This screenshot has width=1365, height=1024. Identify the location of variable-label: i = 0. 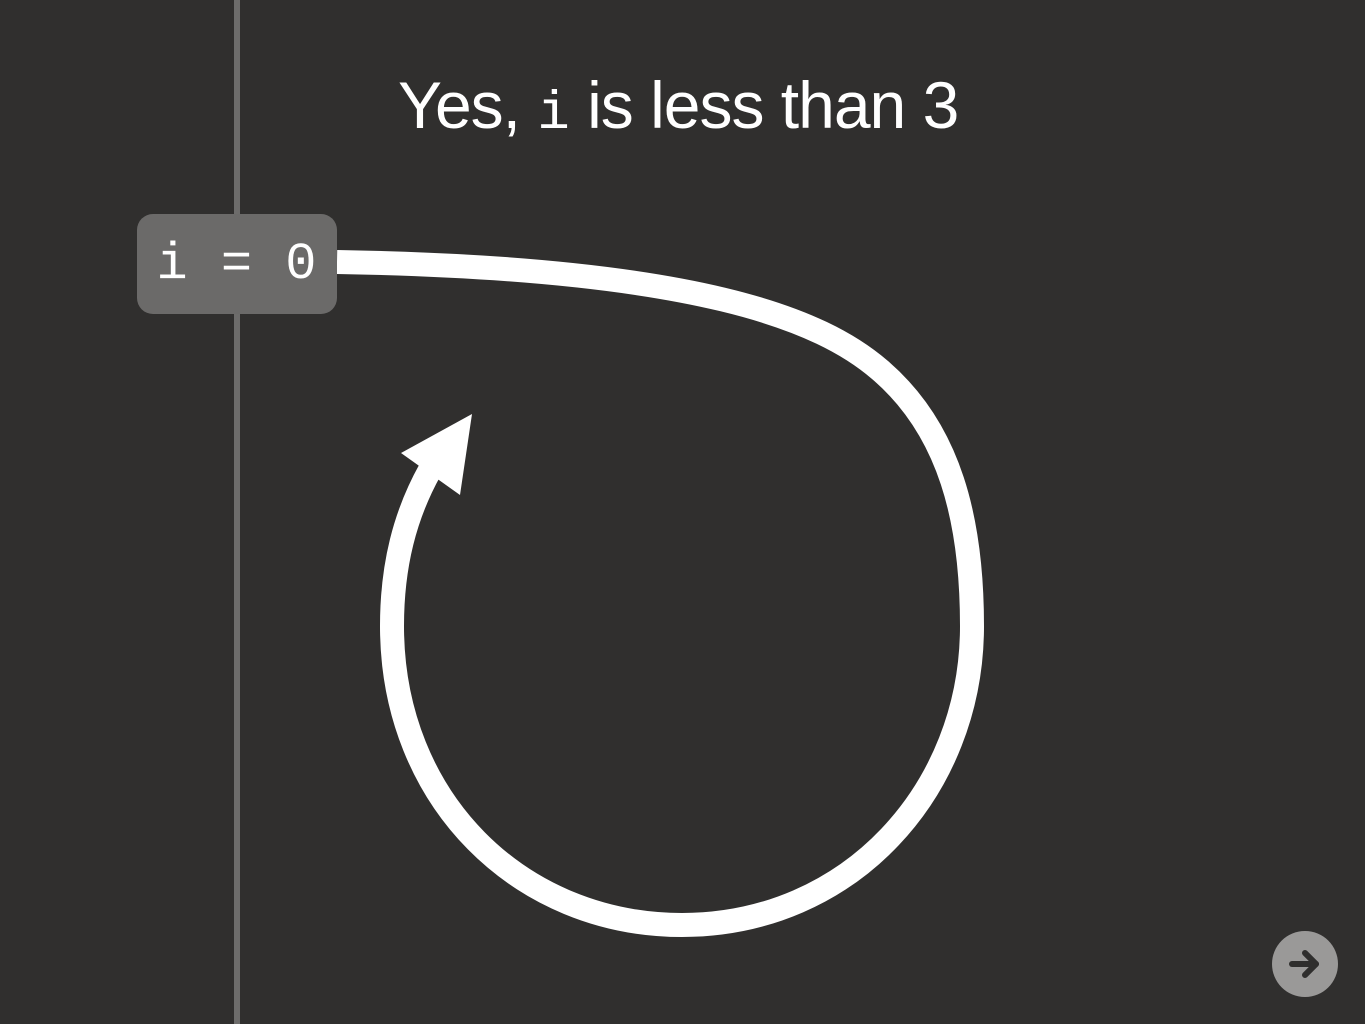
(237, 264).